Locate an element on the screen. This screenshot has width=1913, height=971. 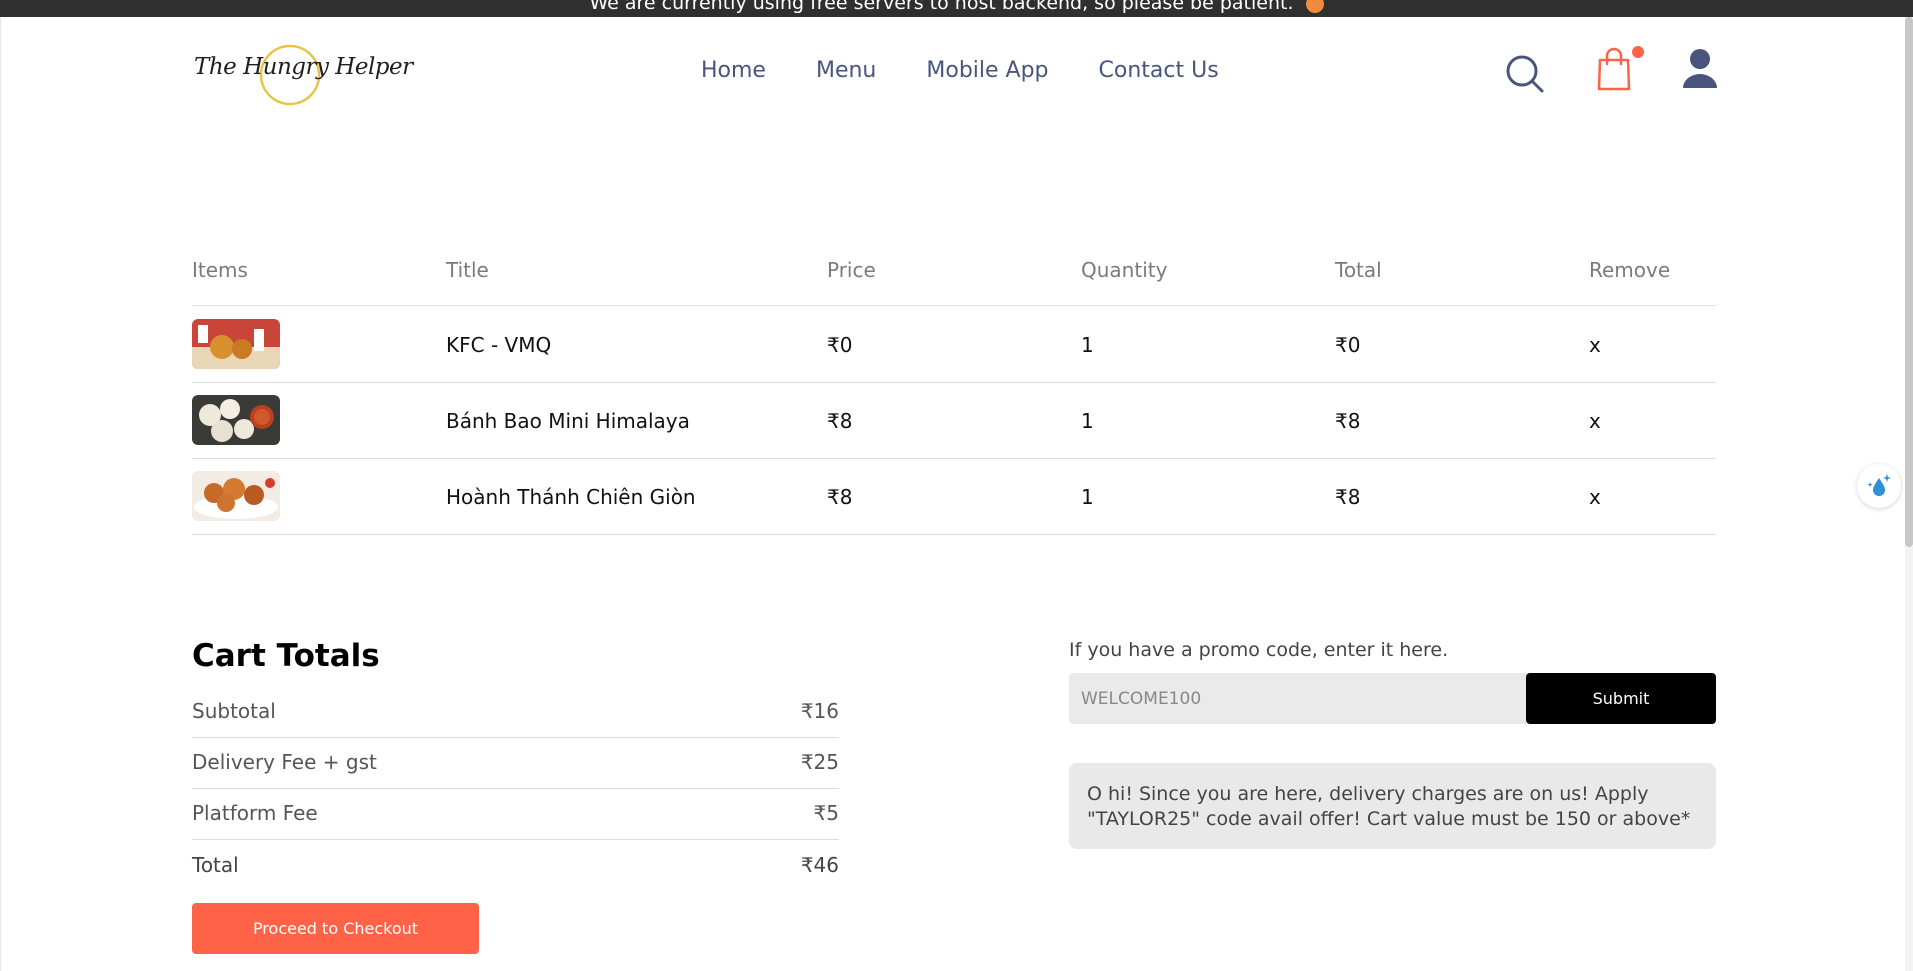
promo-code-input is located at coordinates (1297, 698).